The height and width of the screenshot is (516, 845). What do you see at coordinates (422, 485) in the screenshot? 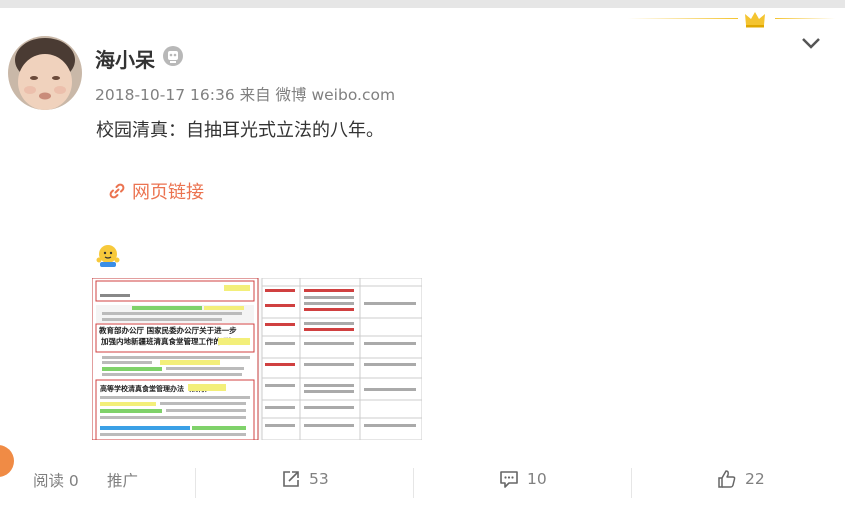
I see `post-footer: 阅读 0 推广 53 10 22` at bounding box center [422, 485].